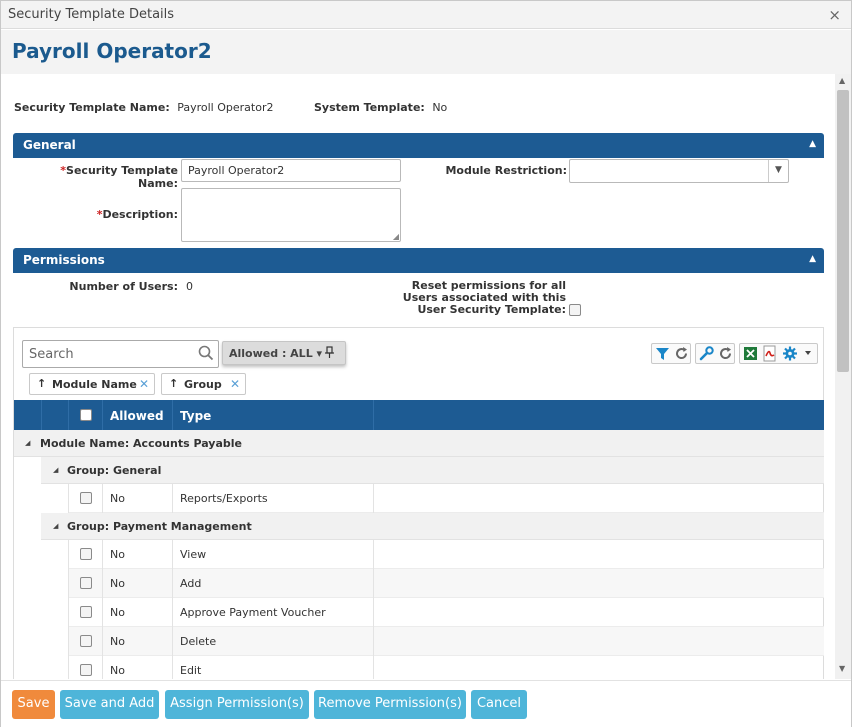 The height and width of the screenshot is (727, 852). What do you see at coordinates (706, 353) in the screenshot?
I see `wrench-icon` at bounding box center [706, 353].